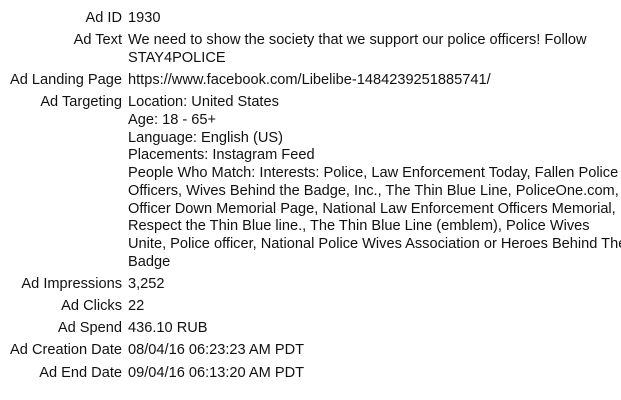 The image size is (621, 400). Describe the element at coordinates (168, 328) in the screenshot. I see `value-line: 436.10 RUB` at that location.